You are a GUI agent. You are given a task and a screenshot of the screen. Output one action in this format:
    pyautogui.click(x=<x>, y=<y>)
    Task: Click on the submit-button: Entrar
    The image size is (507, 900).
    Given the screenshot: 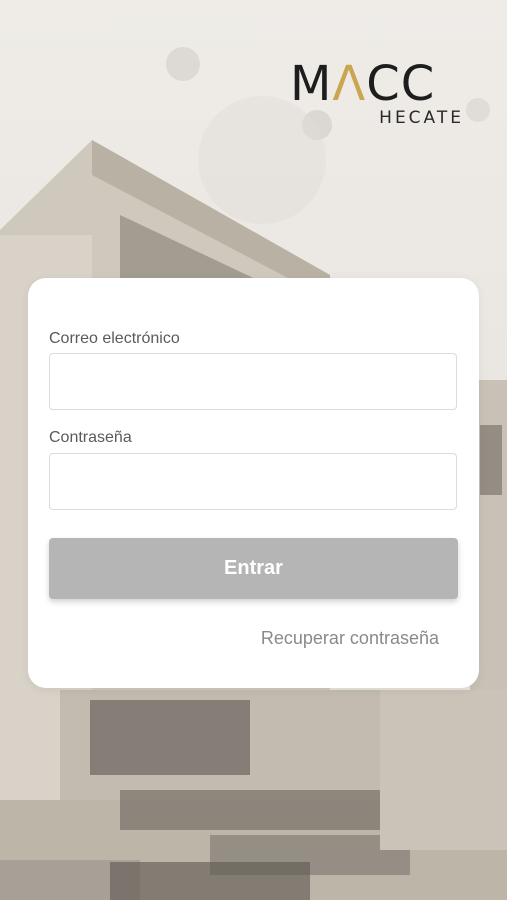 What is the action you would take?
    pyautogui.click(x=253, y=568)
    